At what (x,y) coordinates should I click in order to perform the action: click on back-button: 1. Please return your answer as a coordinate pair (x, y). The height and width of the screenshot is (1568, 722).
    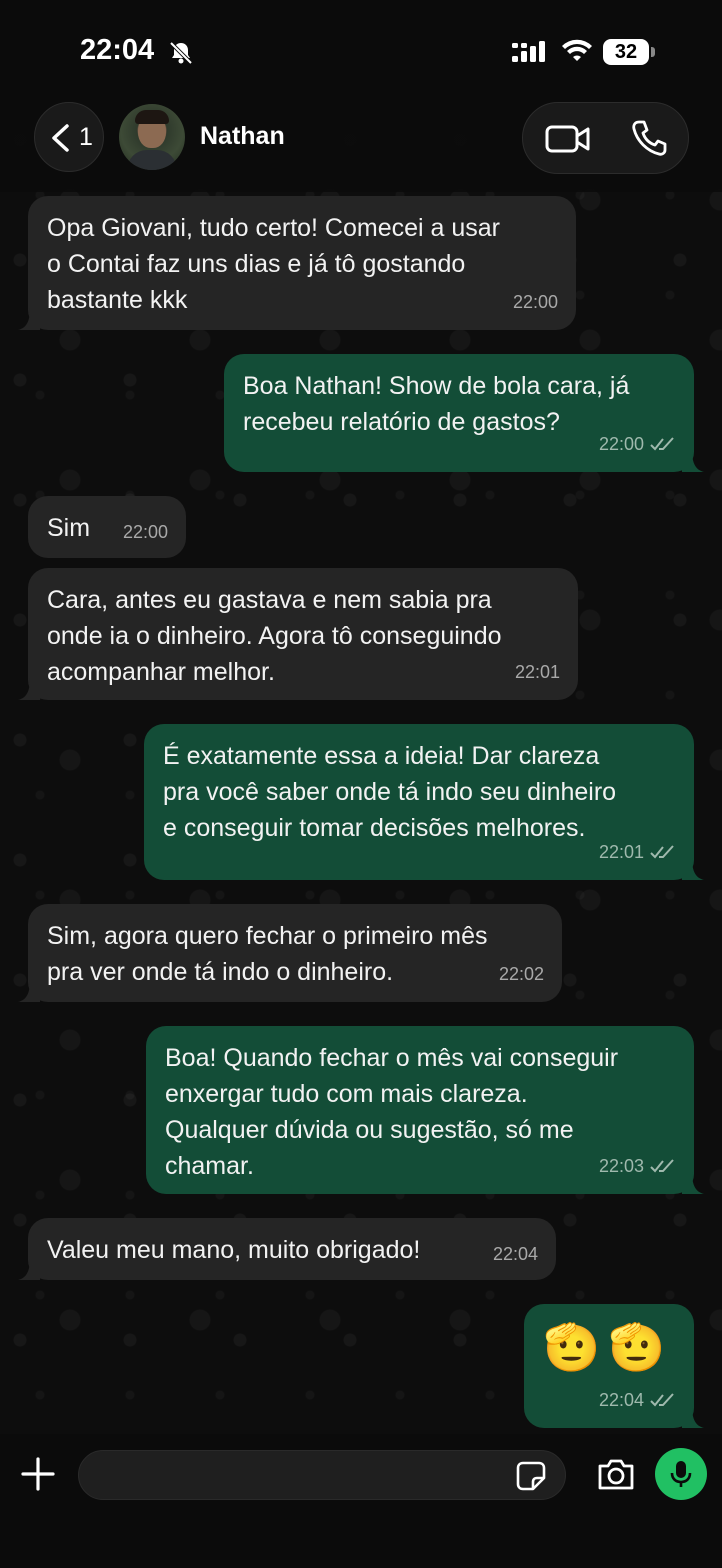
    Looking at the image, I should click on (69, 137).